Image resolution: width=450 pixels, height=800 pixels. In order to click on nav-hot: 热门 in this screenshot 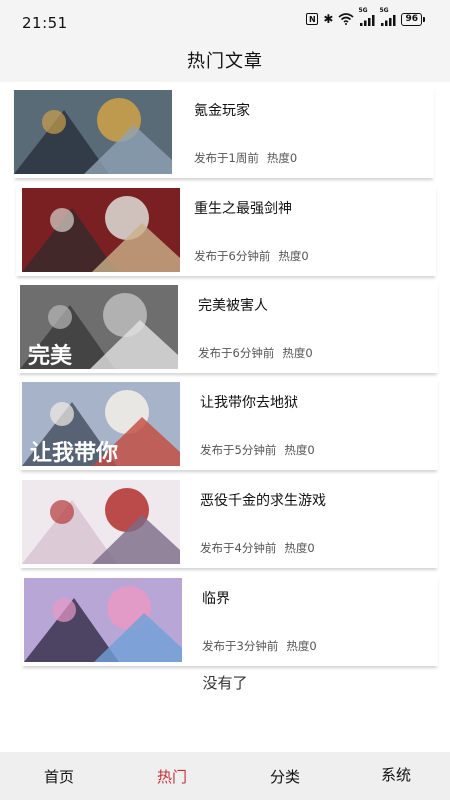, I will do `click(172, 776)`.